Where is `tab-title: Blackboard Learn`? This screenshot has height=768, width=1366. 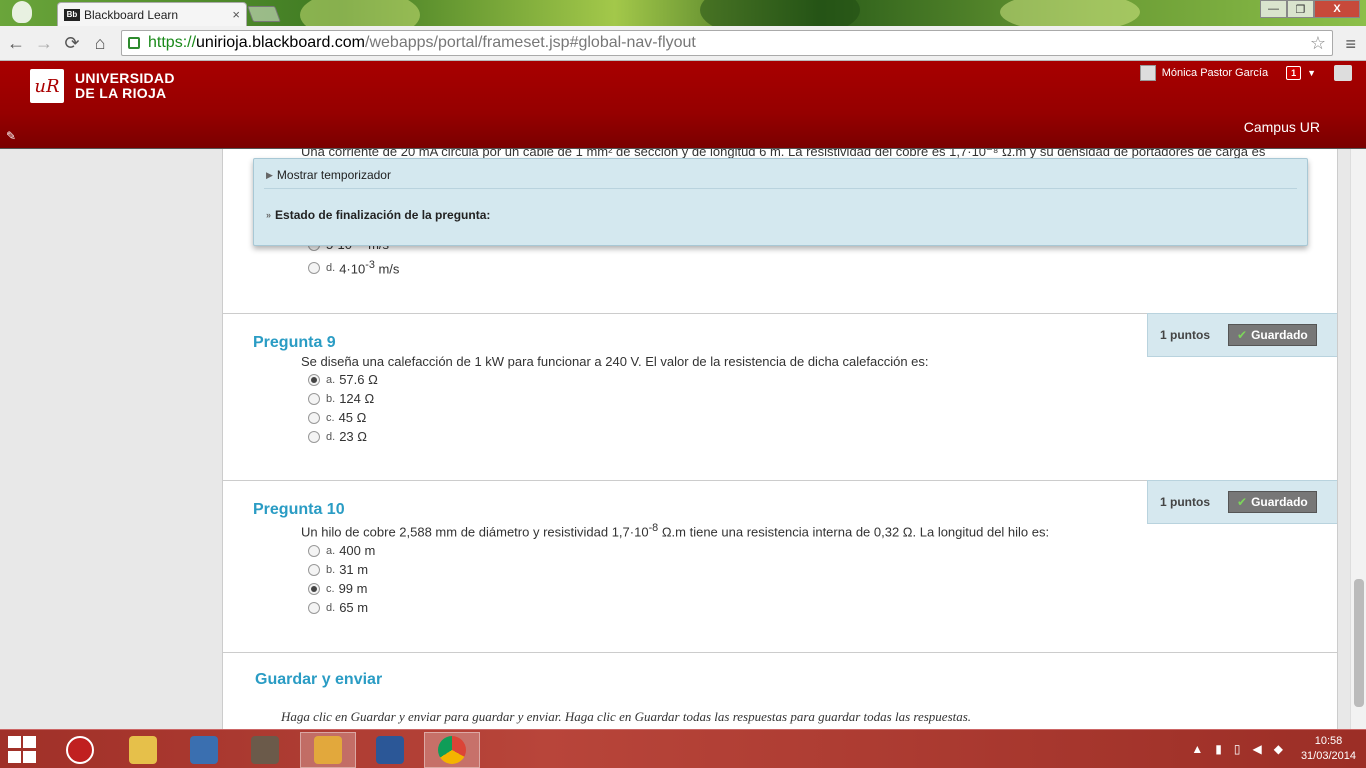
tab-title: Blackboard Learn is located at coordinates (131, 14).